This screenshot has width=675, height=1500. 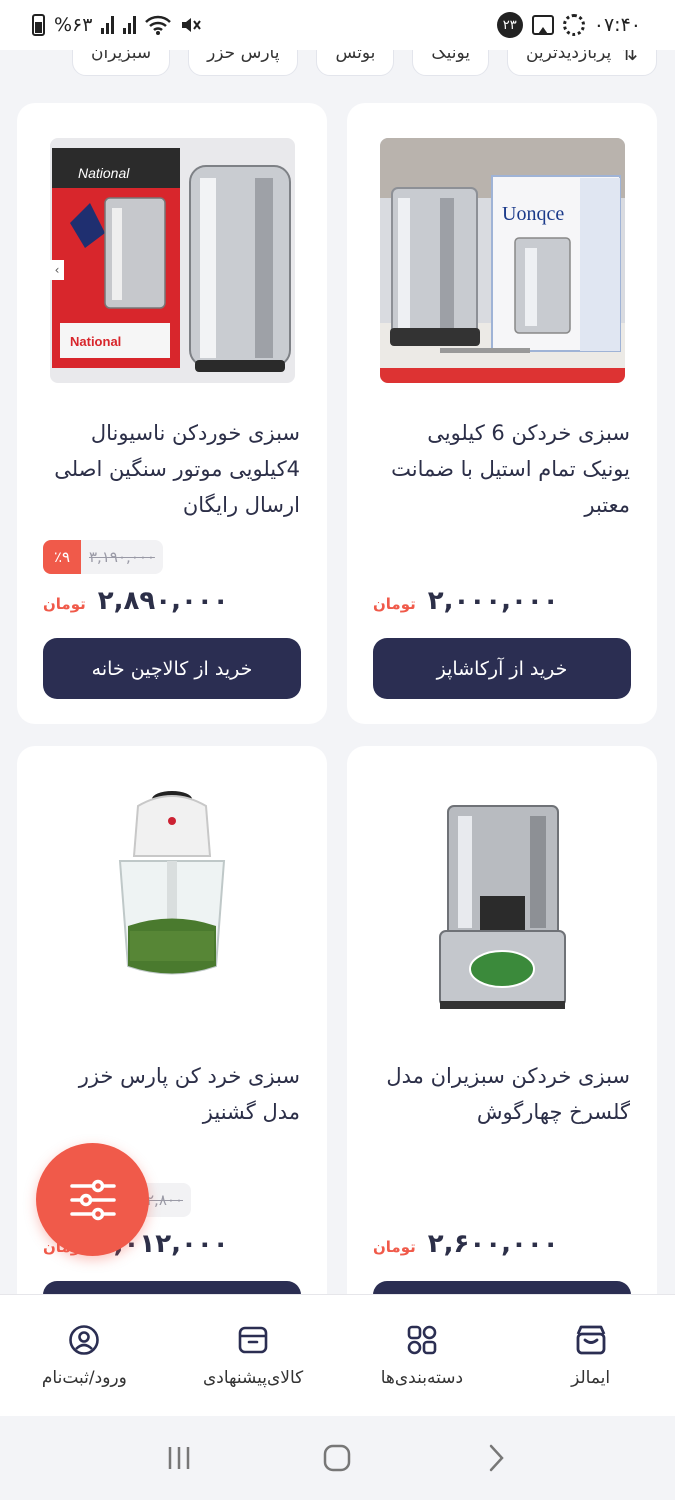 I want to click on store-icon, so click(x=591, y=1339).